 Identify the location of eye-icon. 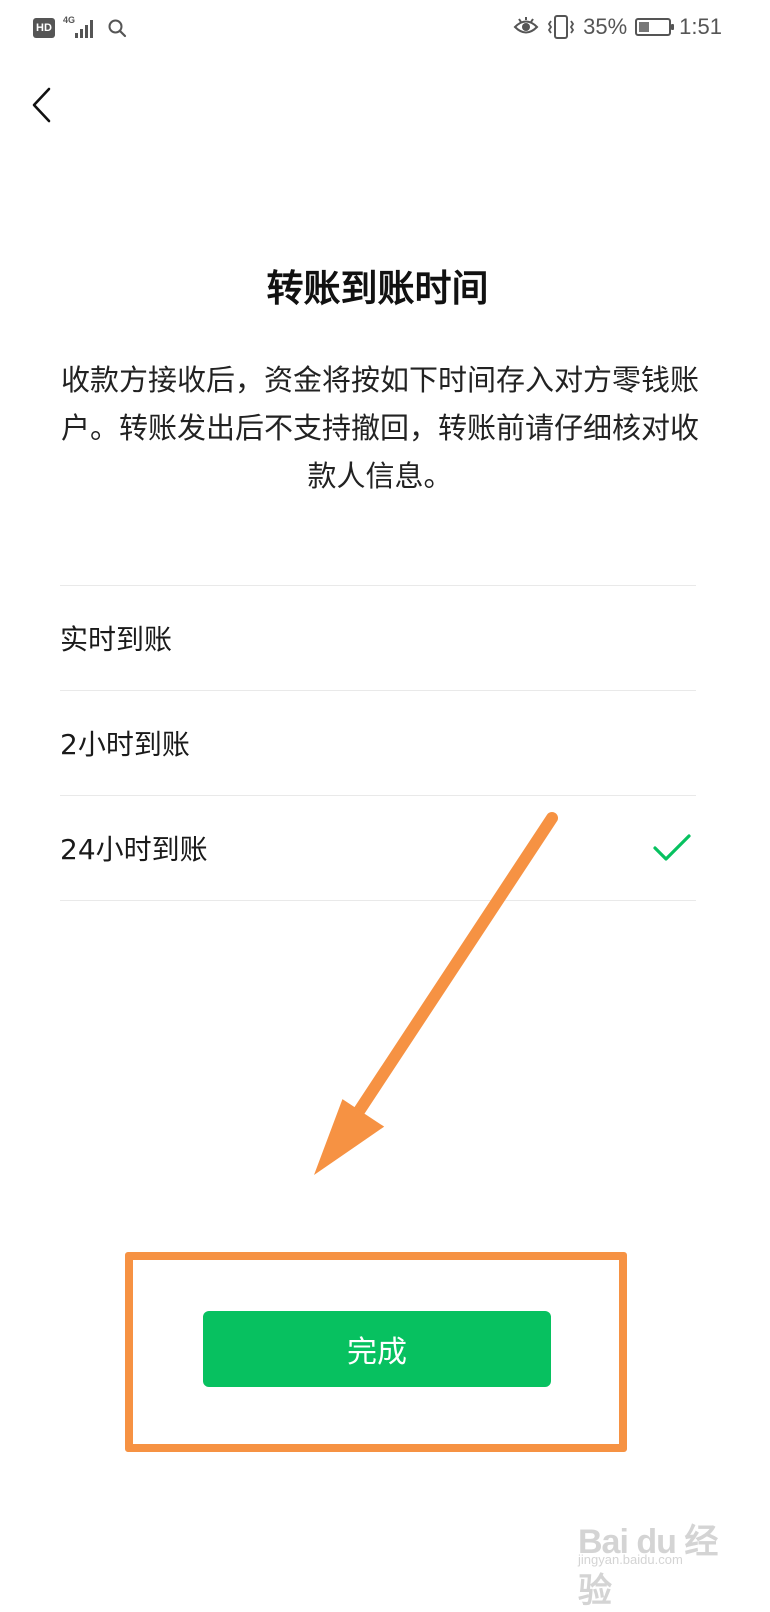
(526, 25).